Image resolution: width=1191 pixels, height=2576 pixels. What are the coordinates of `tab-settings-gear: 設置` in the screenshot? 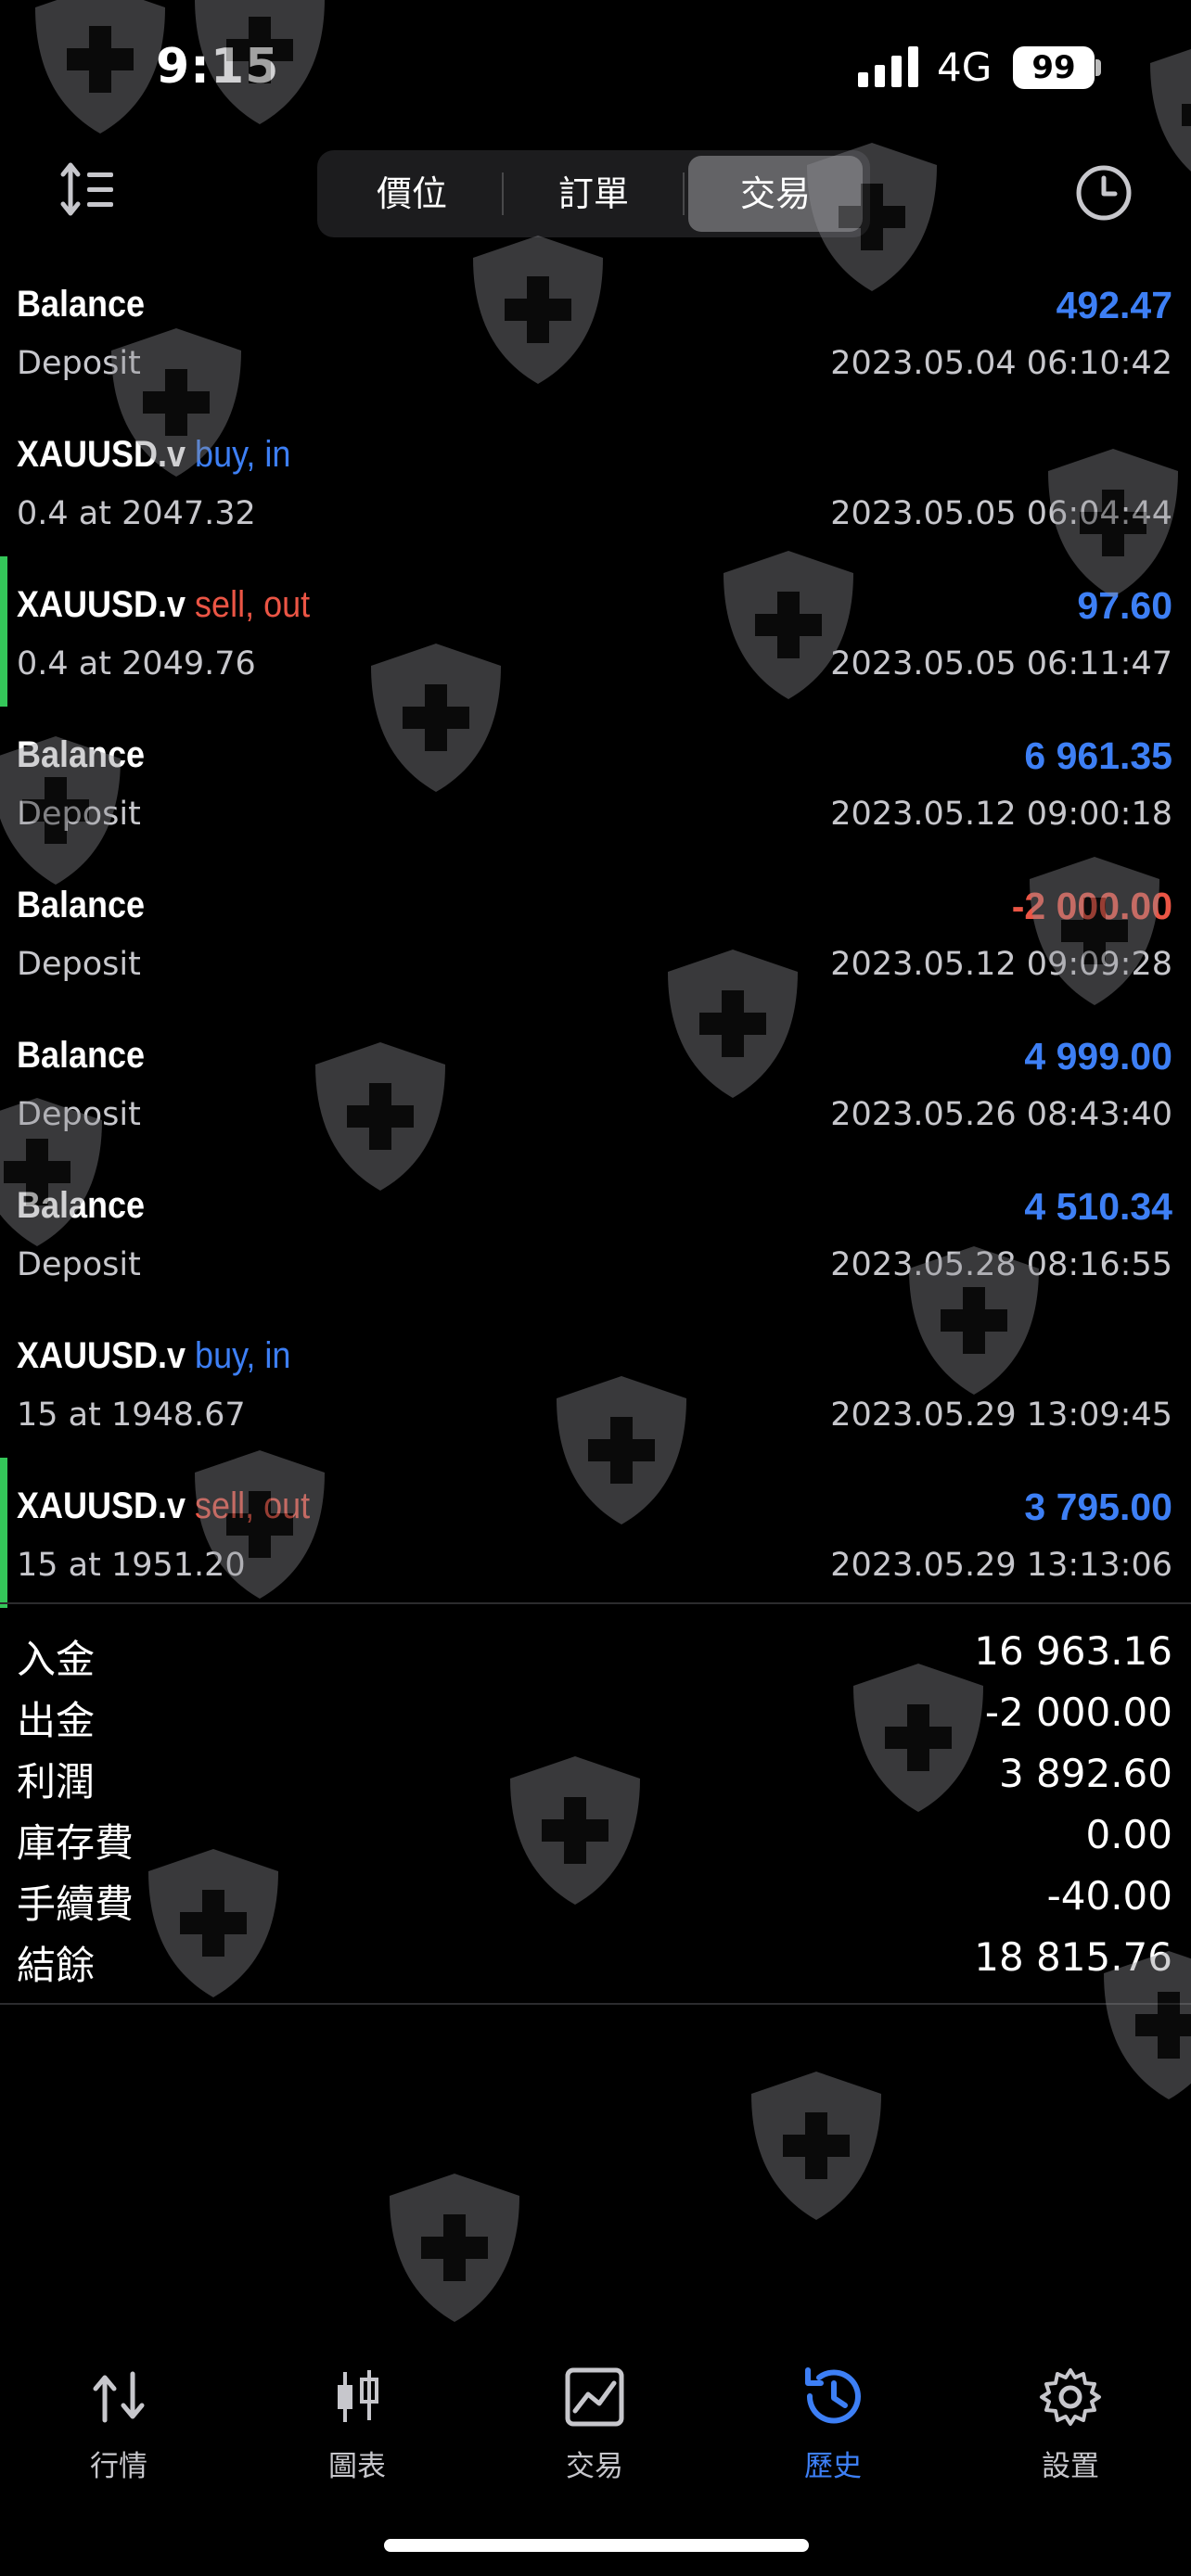 It's located at (1070, 2425).